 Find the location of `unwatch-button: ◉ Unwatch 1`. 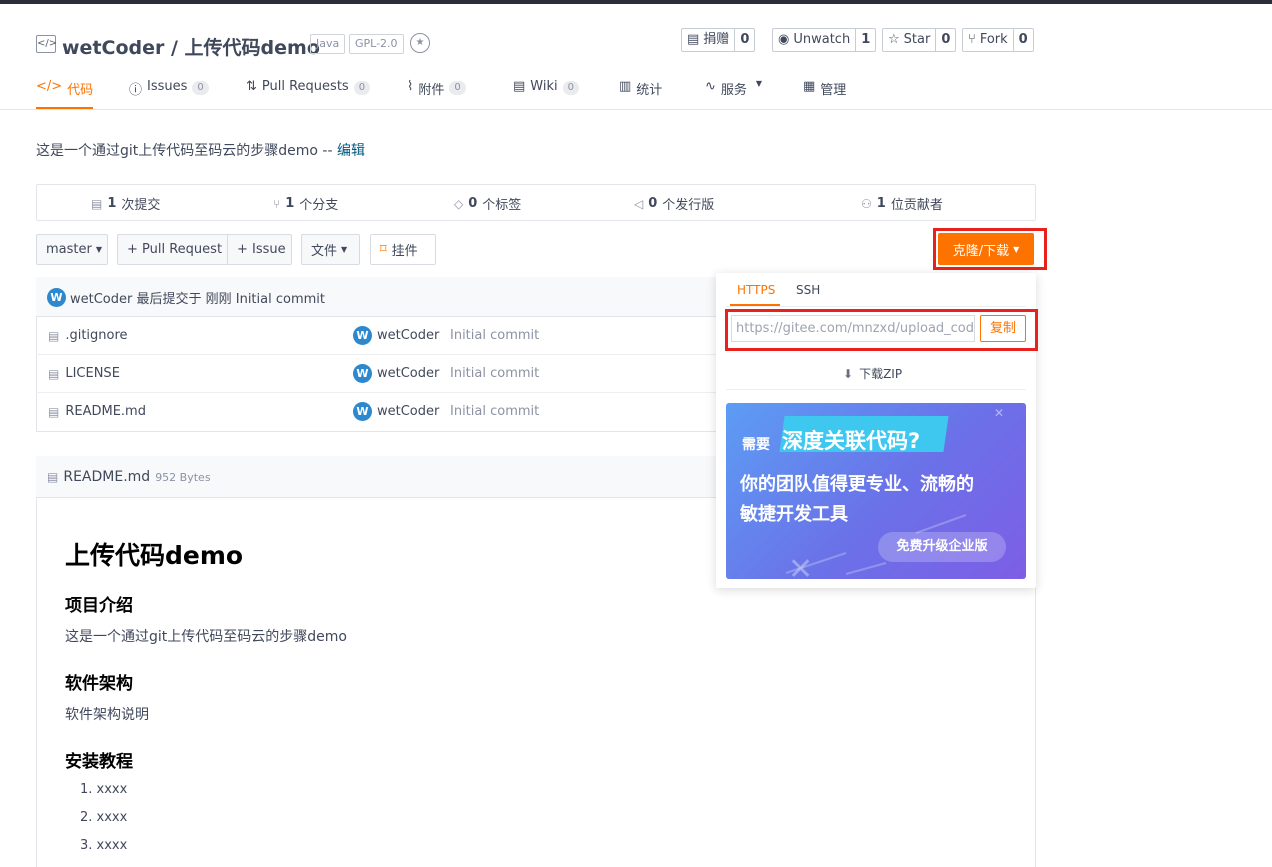

unwatch-button: ◉ Unwatch 1 is located at coordinates (824, 40).